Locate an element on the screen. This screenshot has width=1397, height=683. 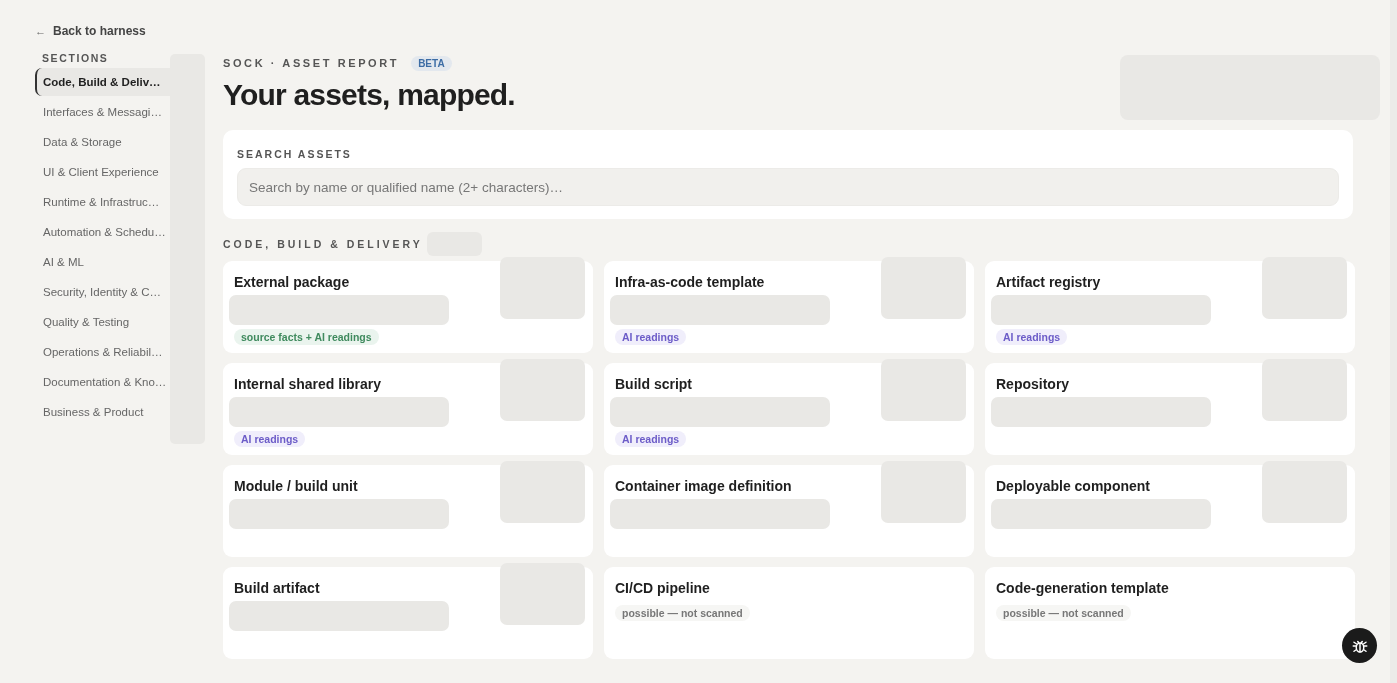
card-title: External package is located at coordinates (292, 282).